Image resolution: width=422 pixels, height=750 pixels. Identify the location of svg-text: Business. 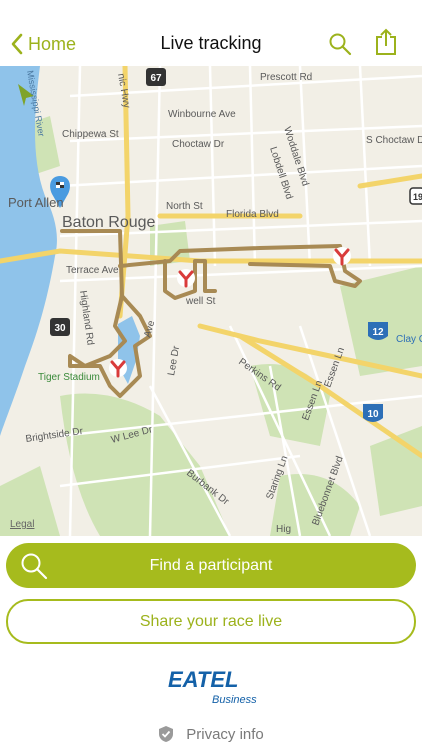
(234, 700).